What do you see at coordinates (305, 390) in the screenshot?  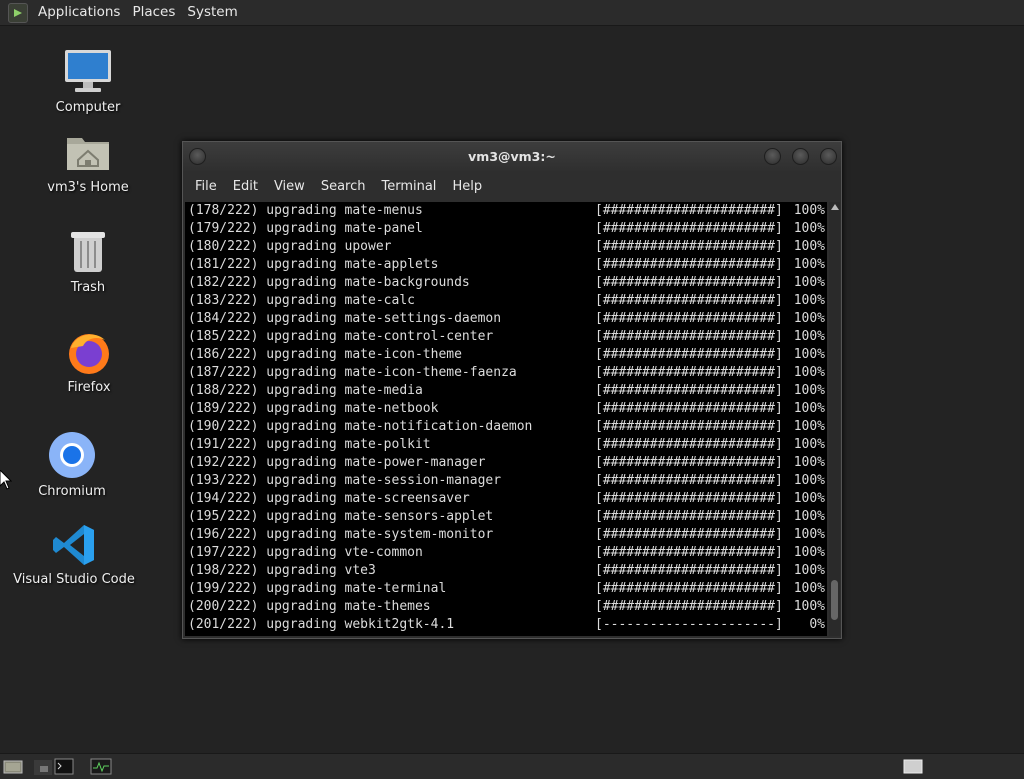 I see `package-text: (188/222) upgrading mate-media` at bounding box center [305, 390].